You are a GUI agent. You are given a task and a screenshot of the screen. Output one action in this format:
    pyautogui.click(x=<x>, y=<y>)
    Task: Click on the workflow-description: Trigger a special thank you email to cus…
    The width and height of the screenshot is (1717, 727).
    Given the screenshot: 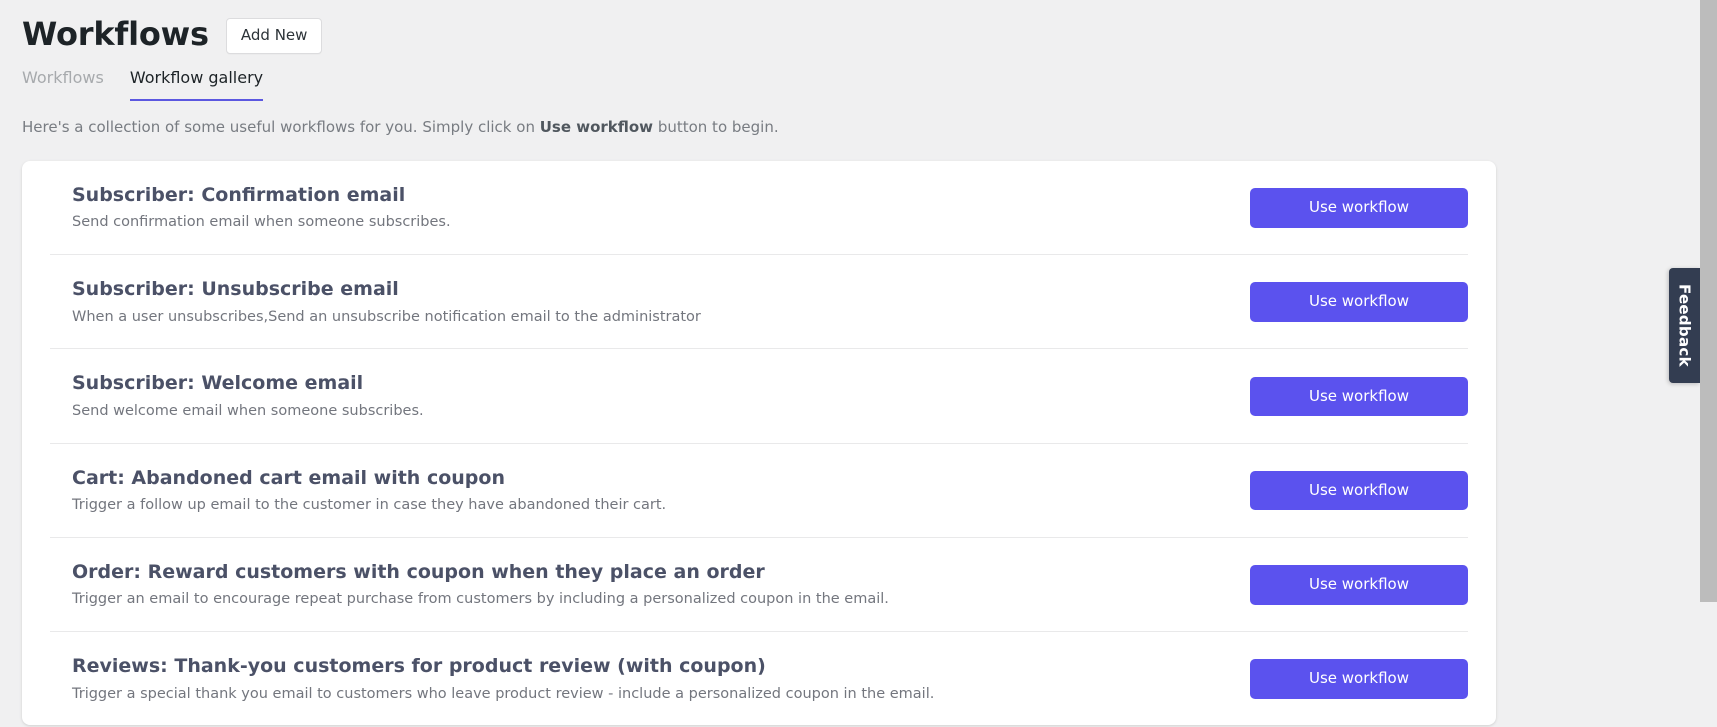 What is the action you would take?
    pyautogui.click(x=503, y=693)
    